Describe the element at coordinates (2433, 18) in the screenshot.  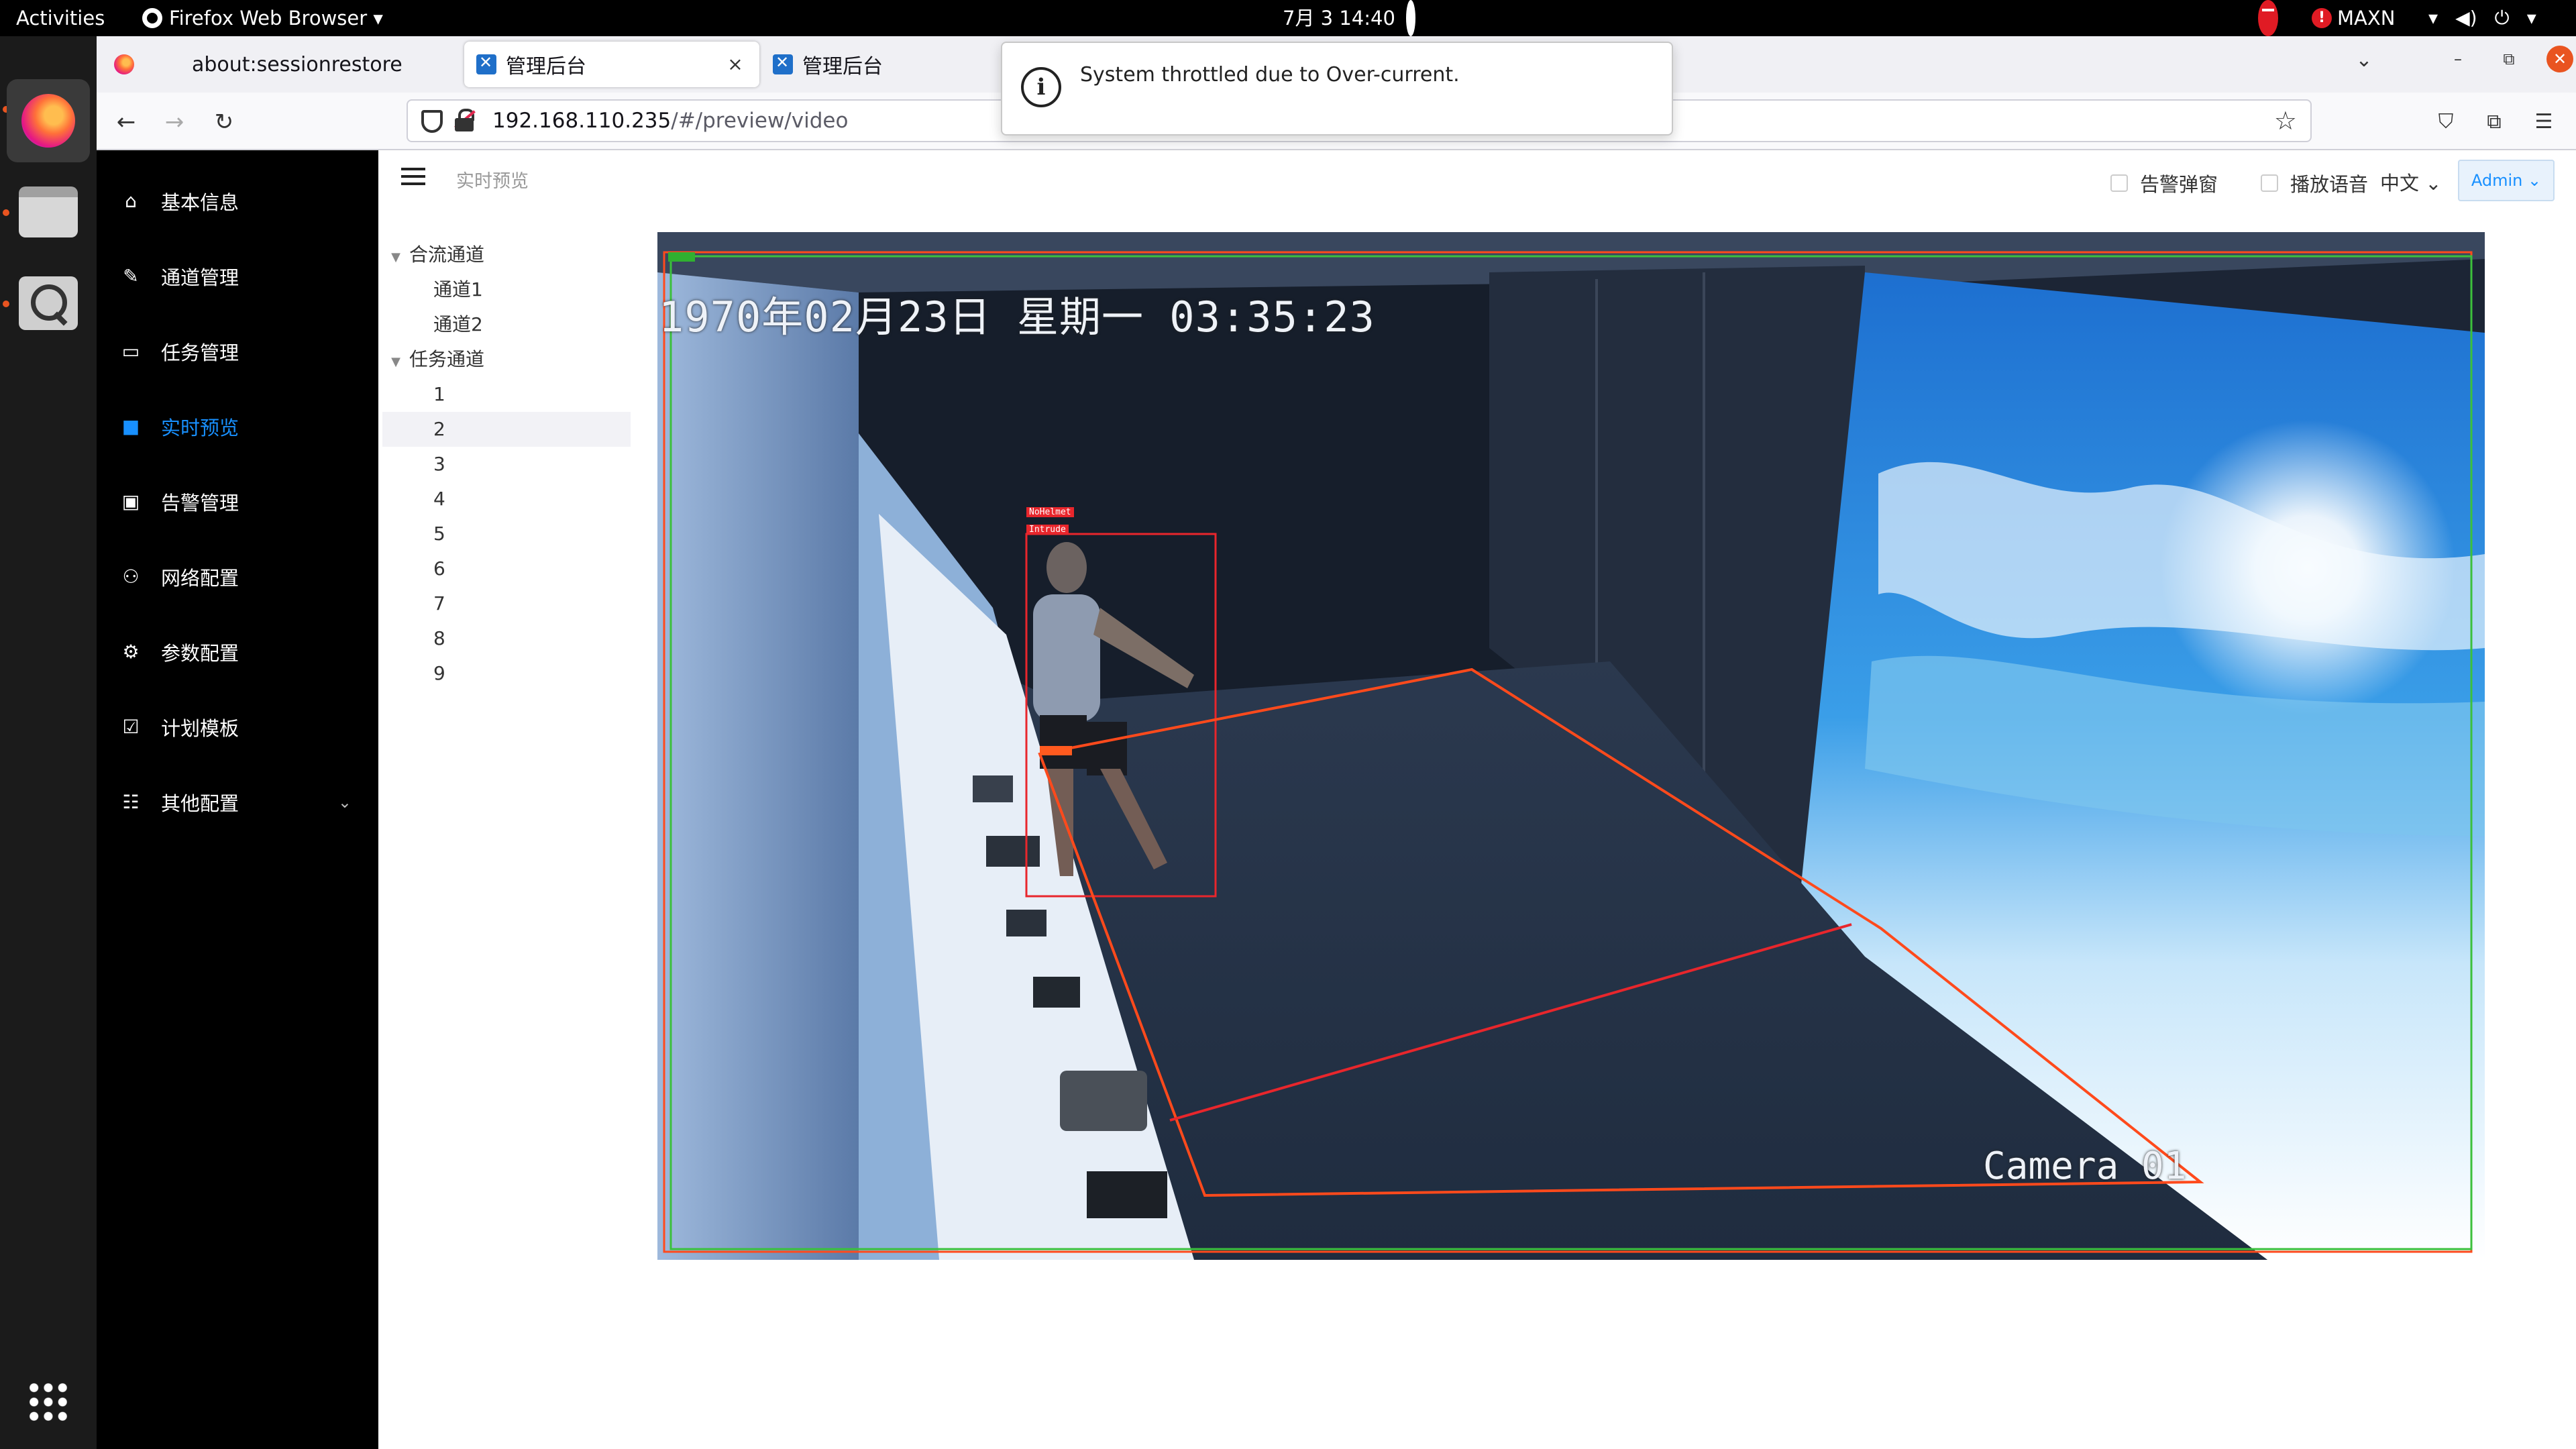
I see `wifi-icon: ▾` at that location.